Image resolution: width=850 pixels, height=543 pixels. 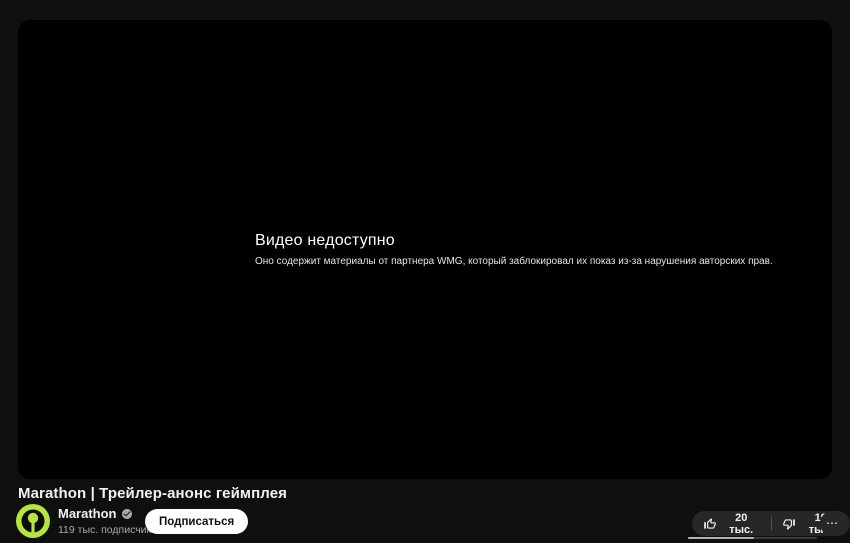 I want to click on actions-scrollbar, so click(x=752, y=538).